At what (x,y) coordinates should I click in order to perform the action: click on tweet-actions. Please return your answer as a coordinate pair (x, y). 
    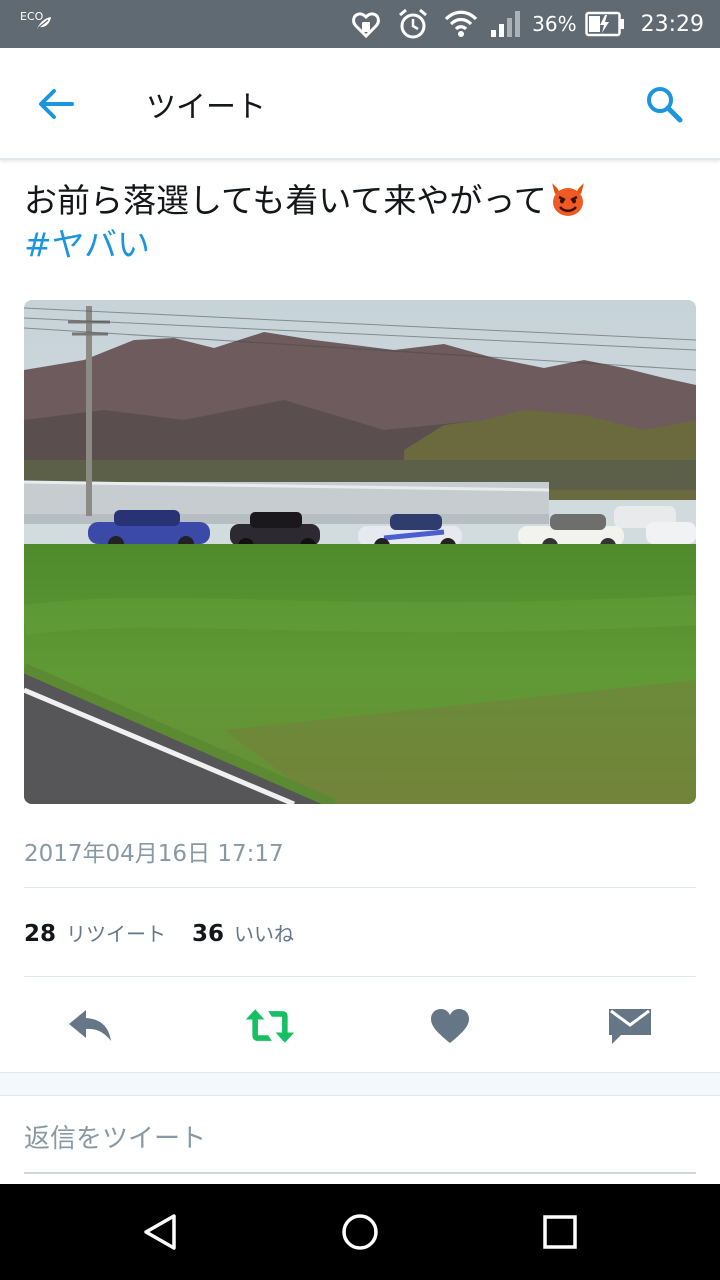
    Looking at the image, I should click on (360, 1030).